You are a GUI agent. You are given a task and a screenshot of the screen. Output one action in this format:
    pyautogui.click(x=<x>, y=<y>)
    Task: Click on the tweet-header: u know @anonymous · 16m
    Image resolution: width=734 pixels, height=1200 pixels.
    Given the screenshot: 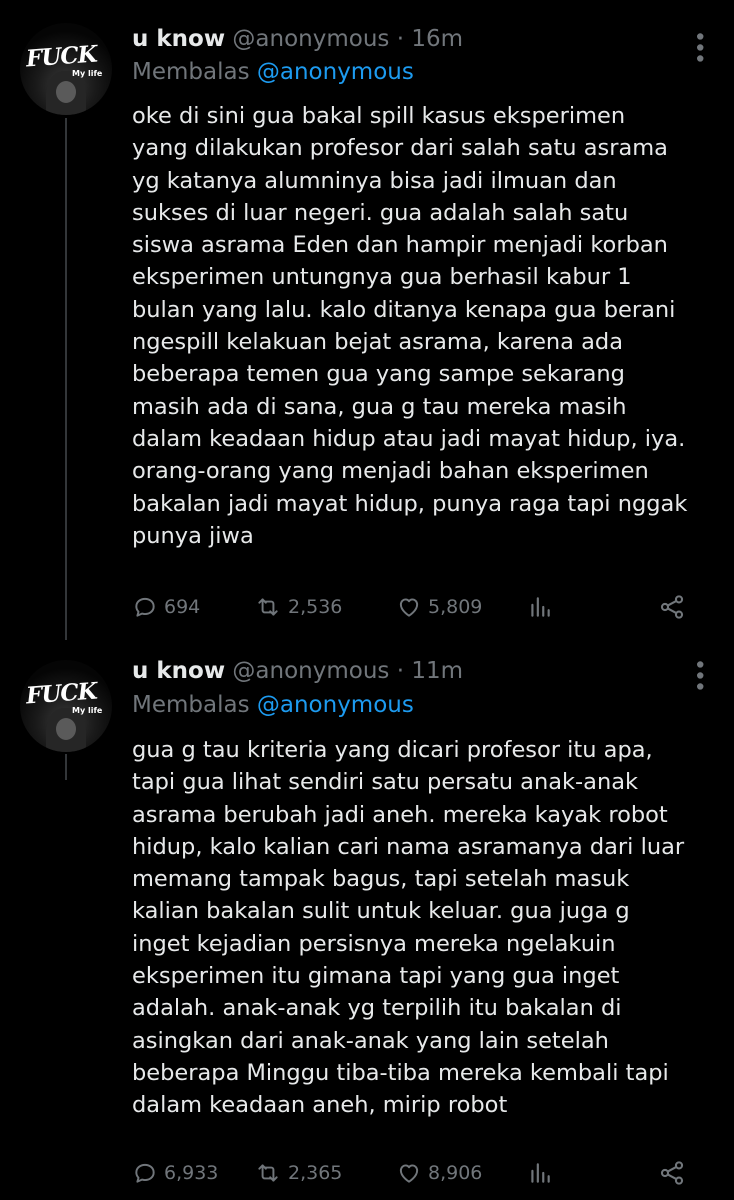 What is the action you would take?
    pyautogui.click(x=297, y=39)
    